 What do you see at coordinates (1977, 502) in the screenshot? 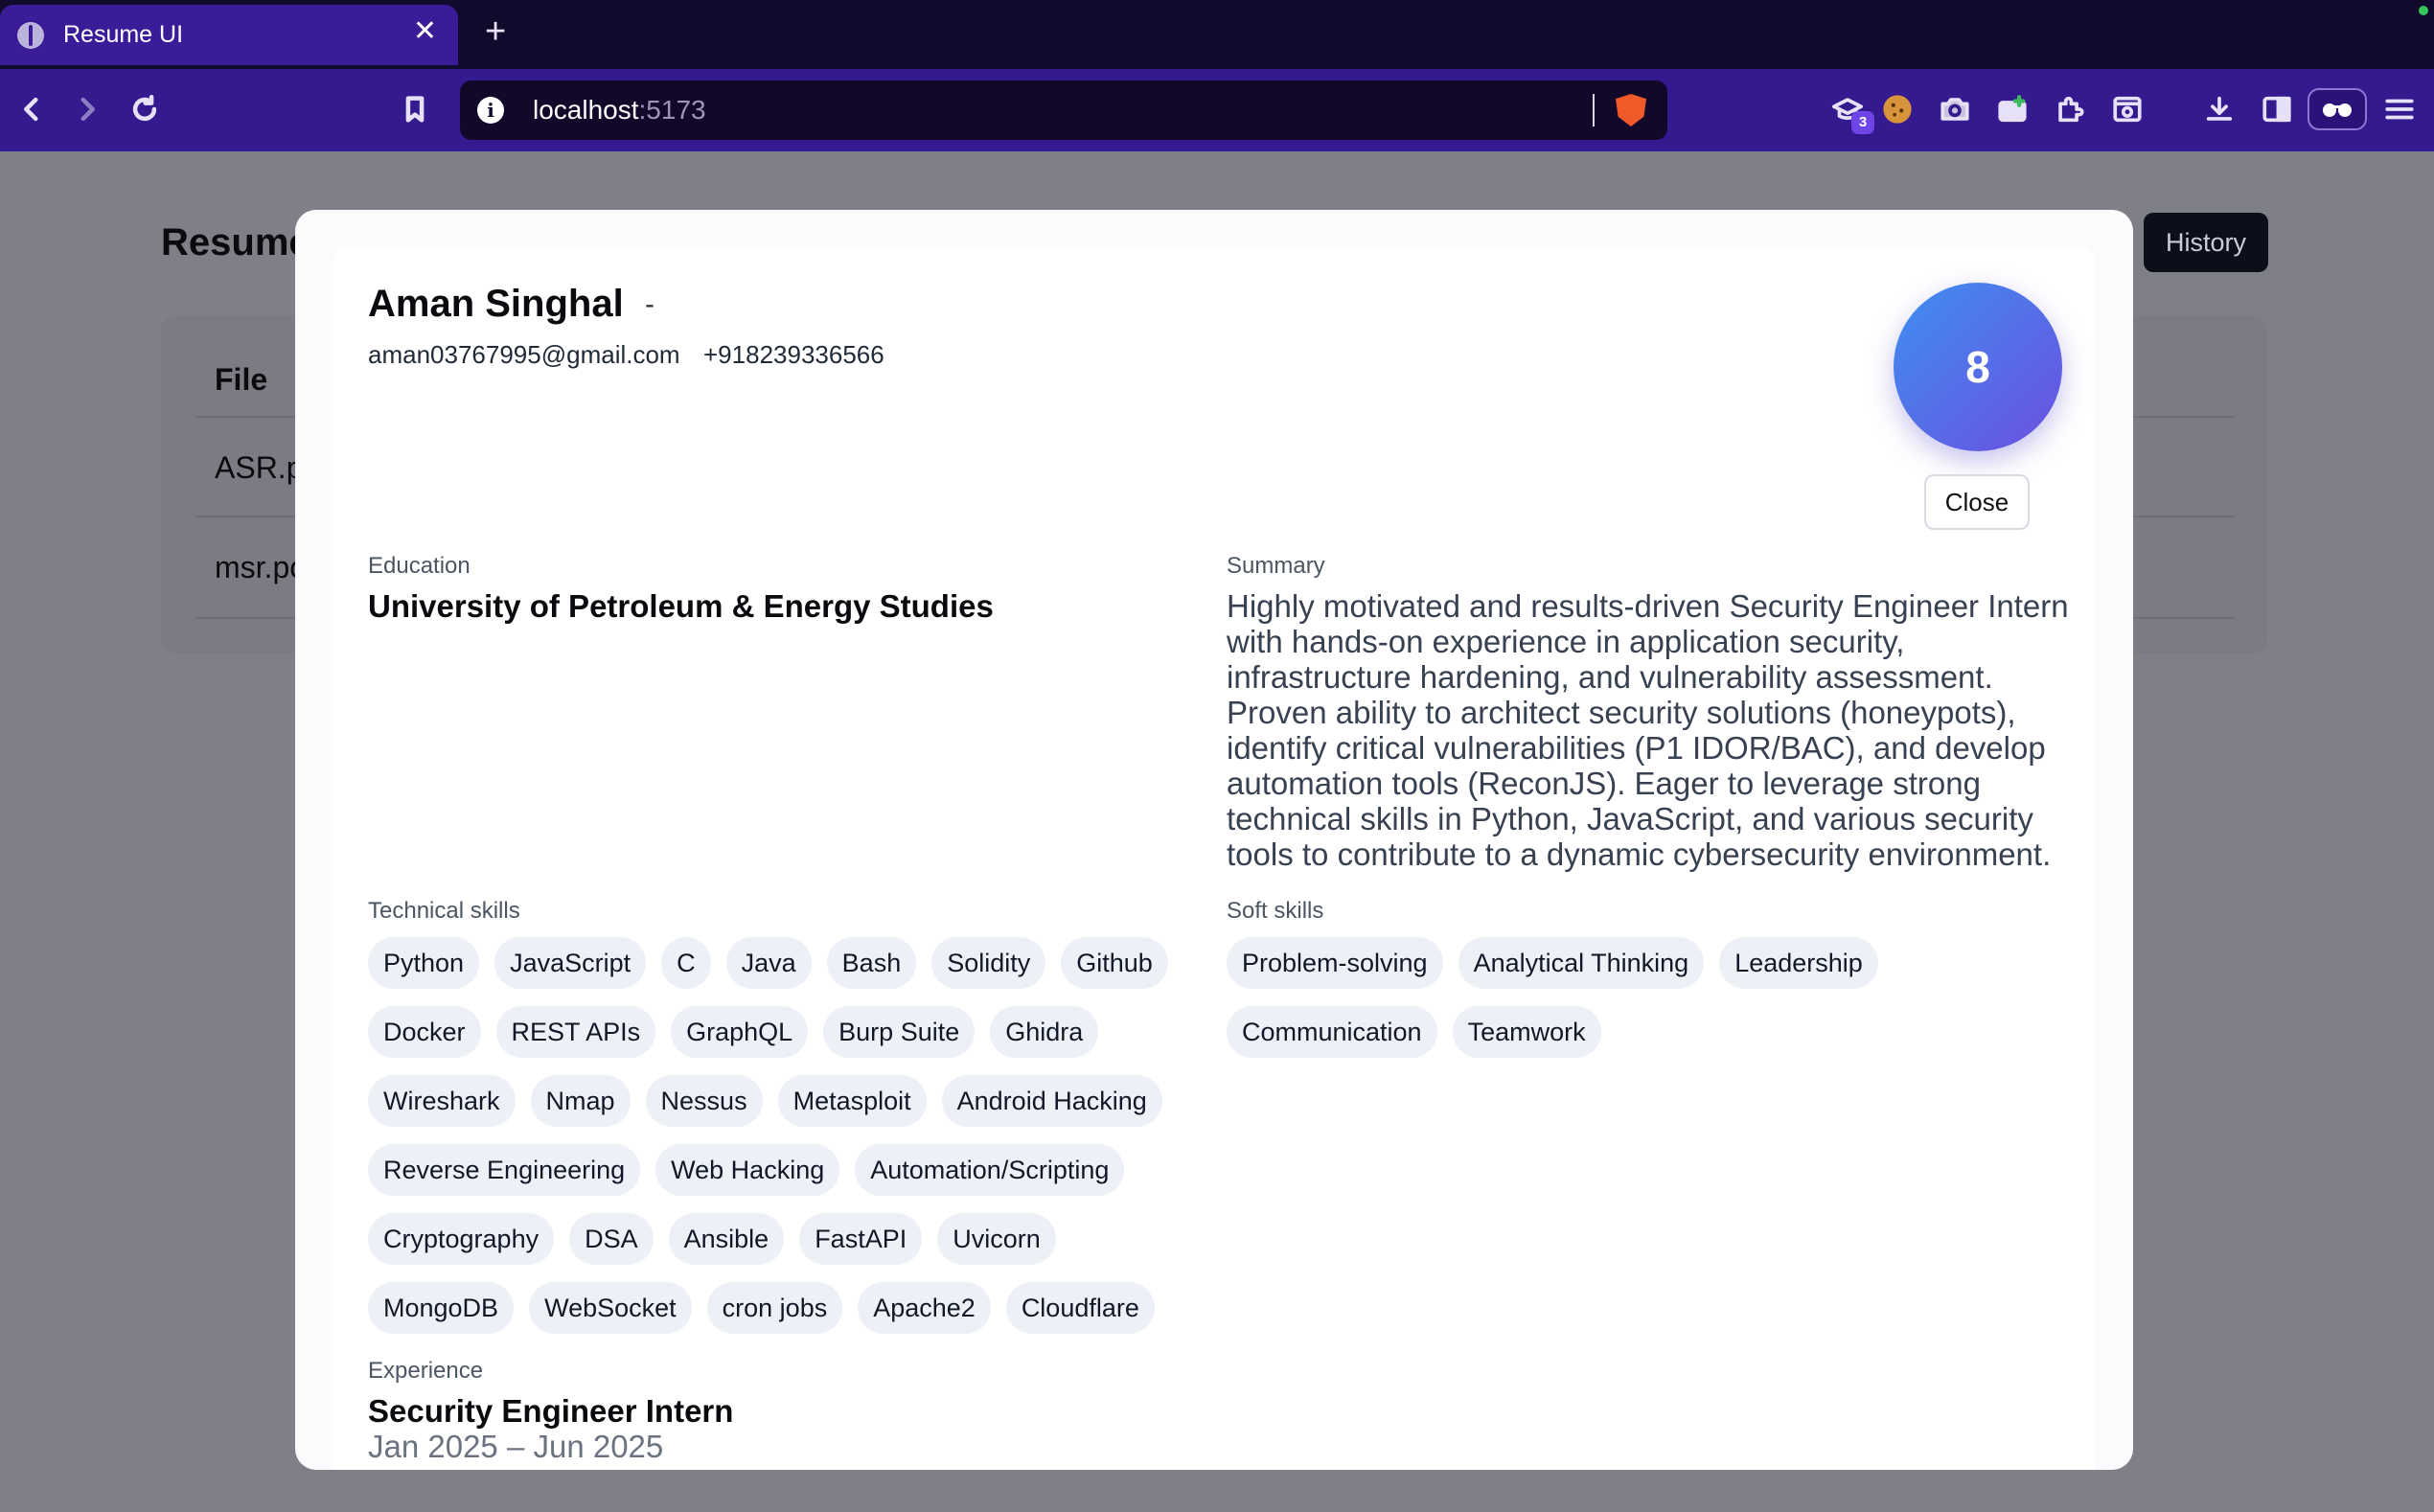
I see `close-button: Close` at bounding box center [1977, 502].